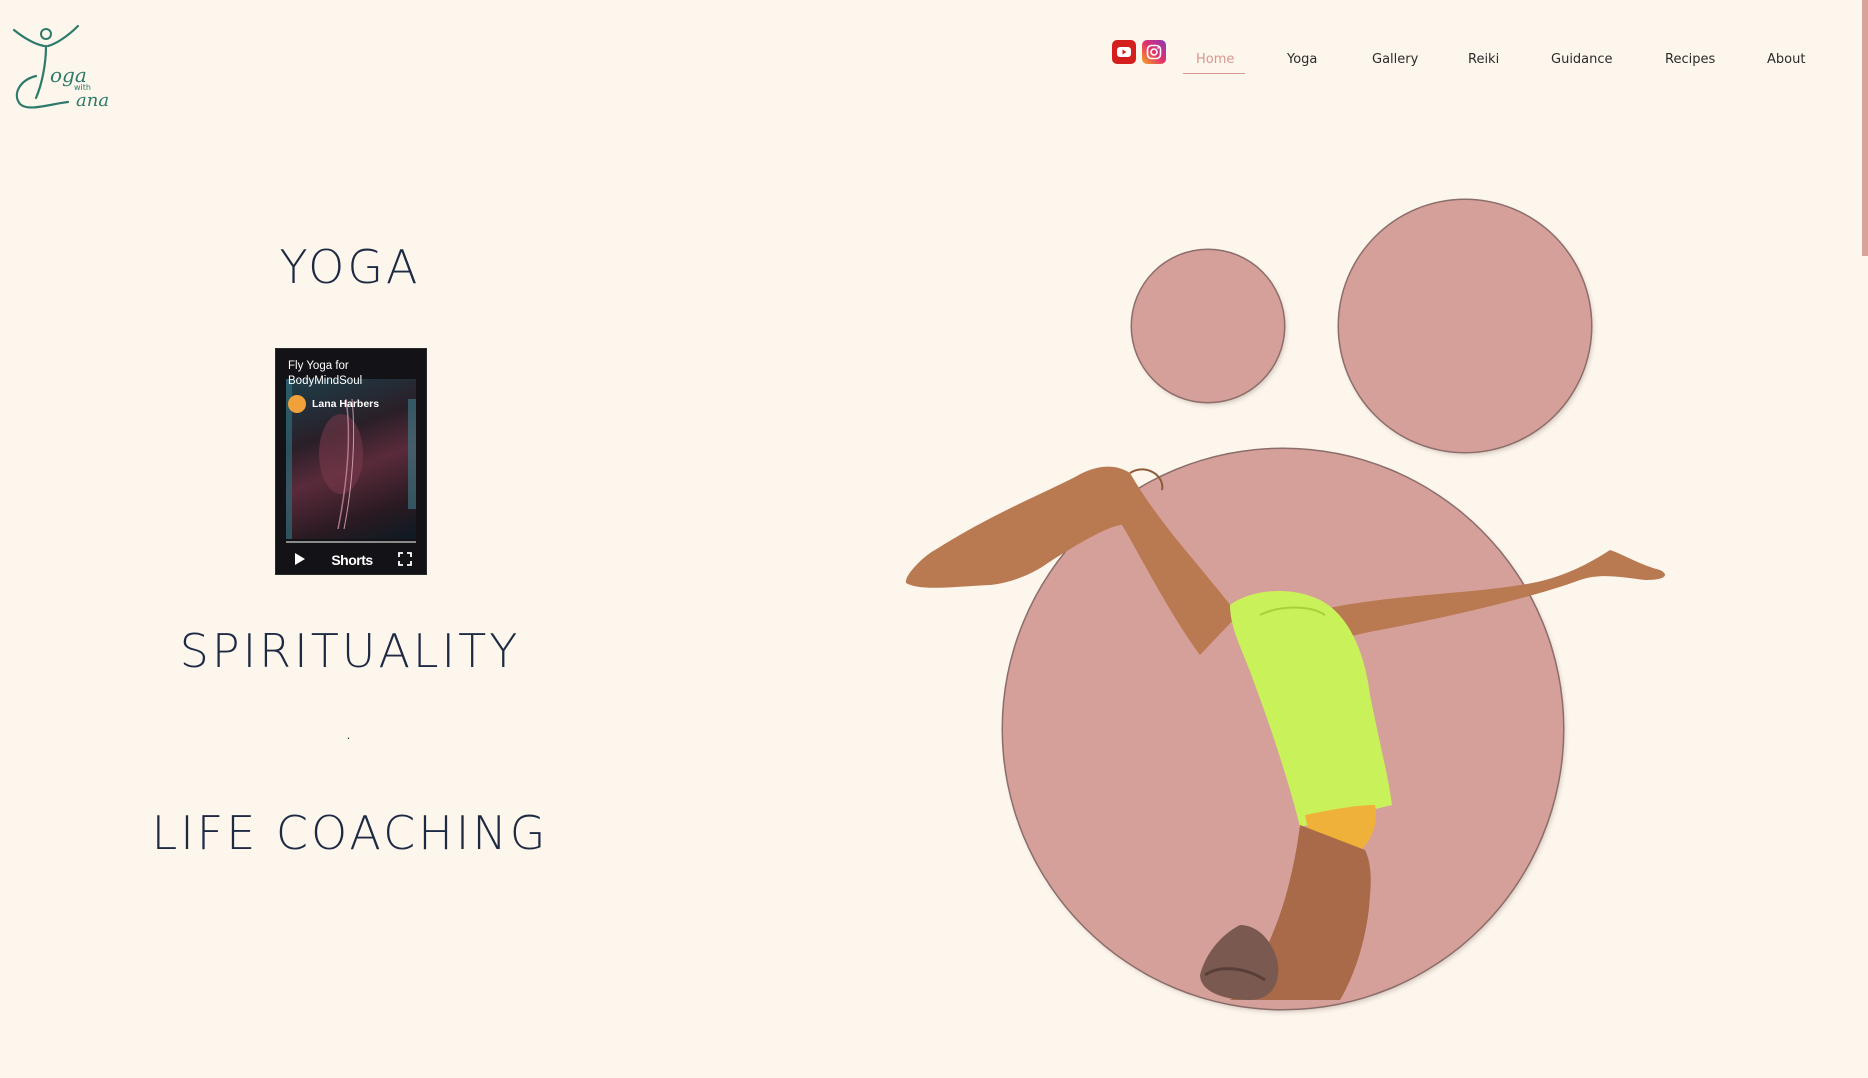 The height and width of the screenshot is (1078, 1868). Describe the element at coordinates (1465, 326) in the screenshot. I see `decor-circle-medium` at that location.